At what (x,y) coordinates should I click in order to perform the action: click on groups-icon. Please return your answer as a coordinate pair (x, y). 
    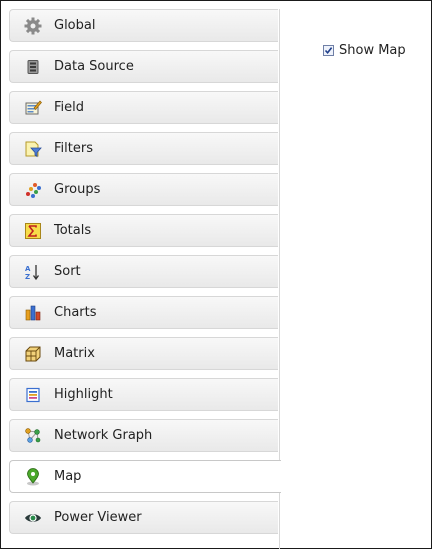
    Looking at the image, I should click on (33, 190).